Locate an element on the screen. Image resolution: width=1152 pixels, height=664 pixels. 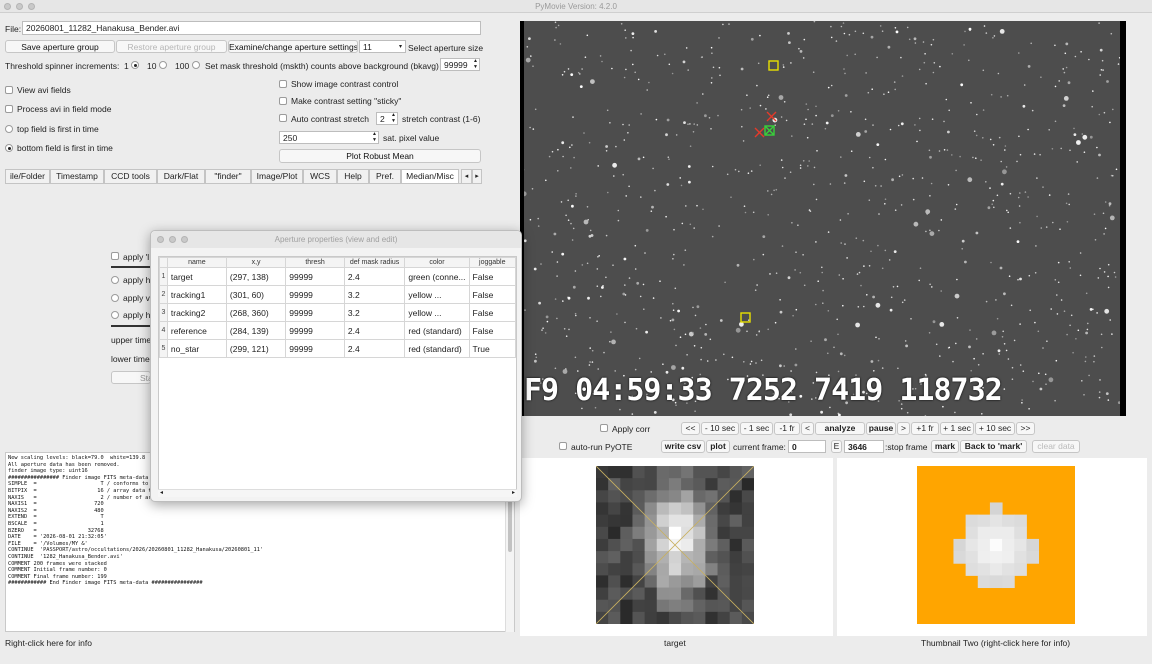
cell-xy: (284, 139) is located at coordinates (256, 330).